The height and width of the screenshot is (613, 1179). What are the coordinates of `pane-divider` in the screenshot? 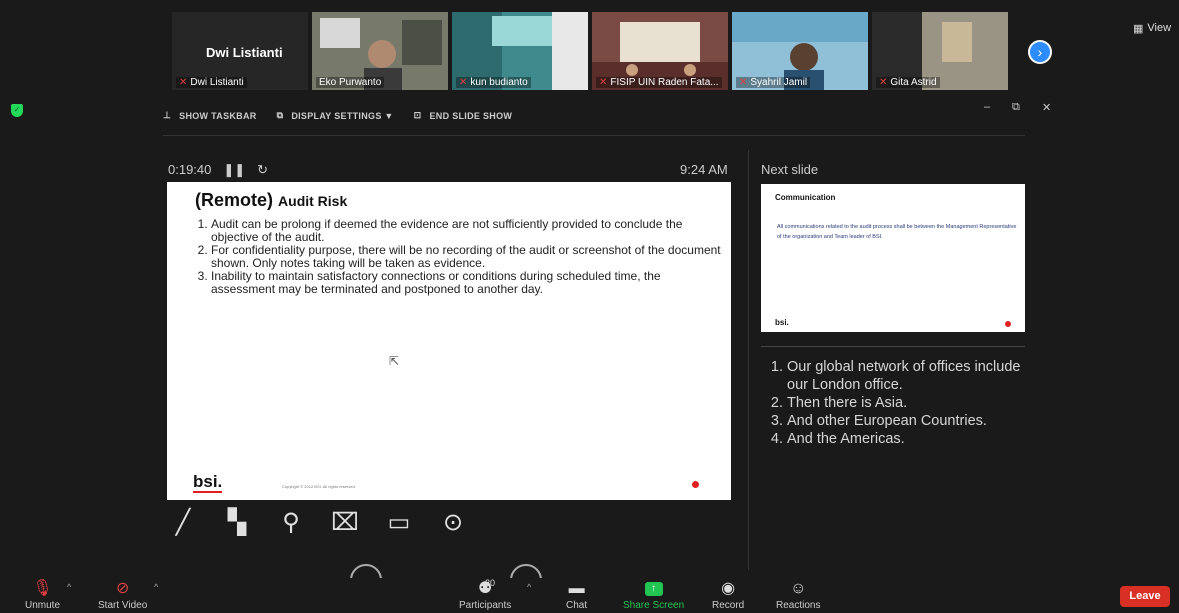 It's located at (748, 360).